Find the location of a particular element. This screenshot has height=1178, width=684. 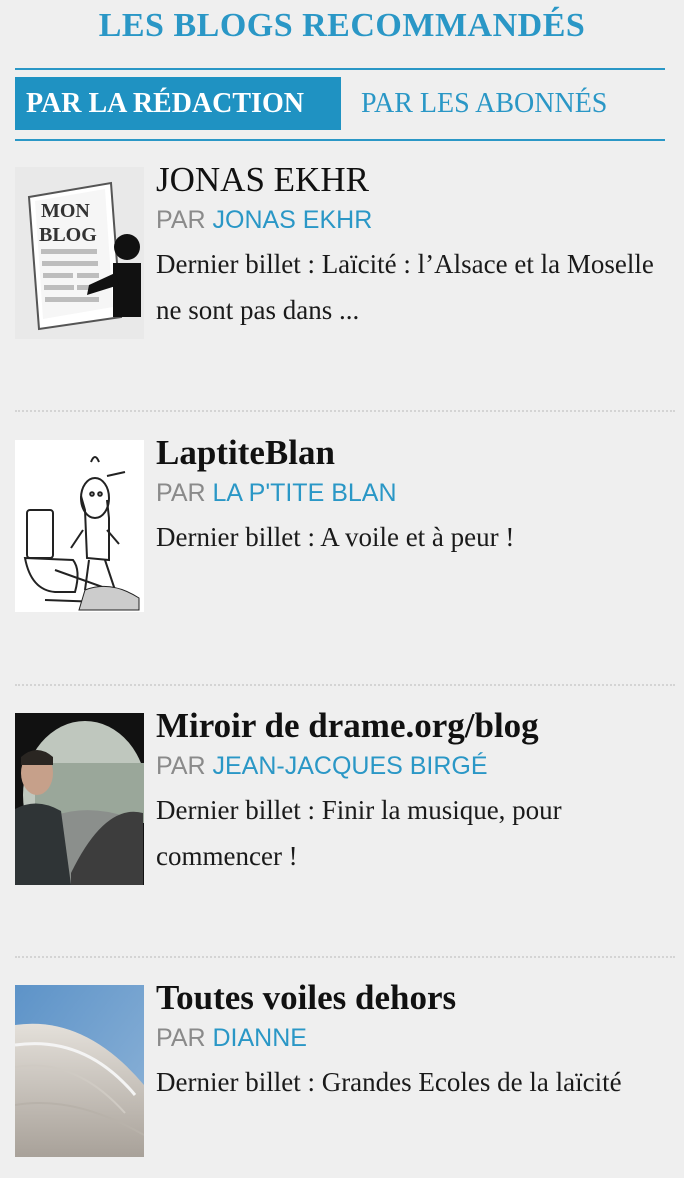

sail-photo-icon is located at coordinates (79, 1071).